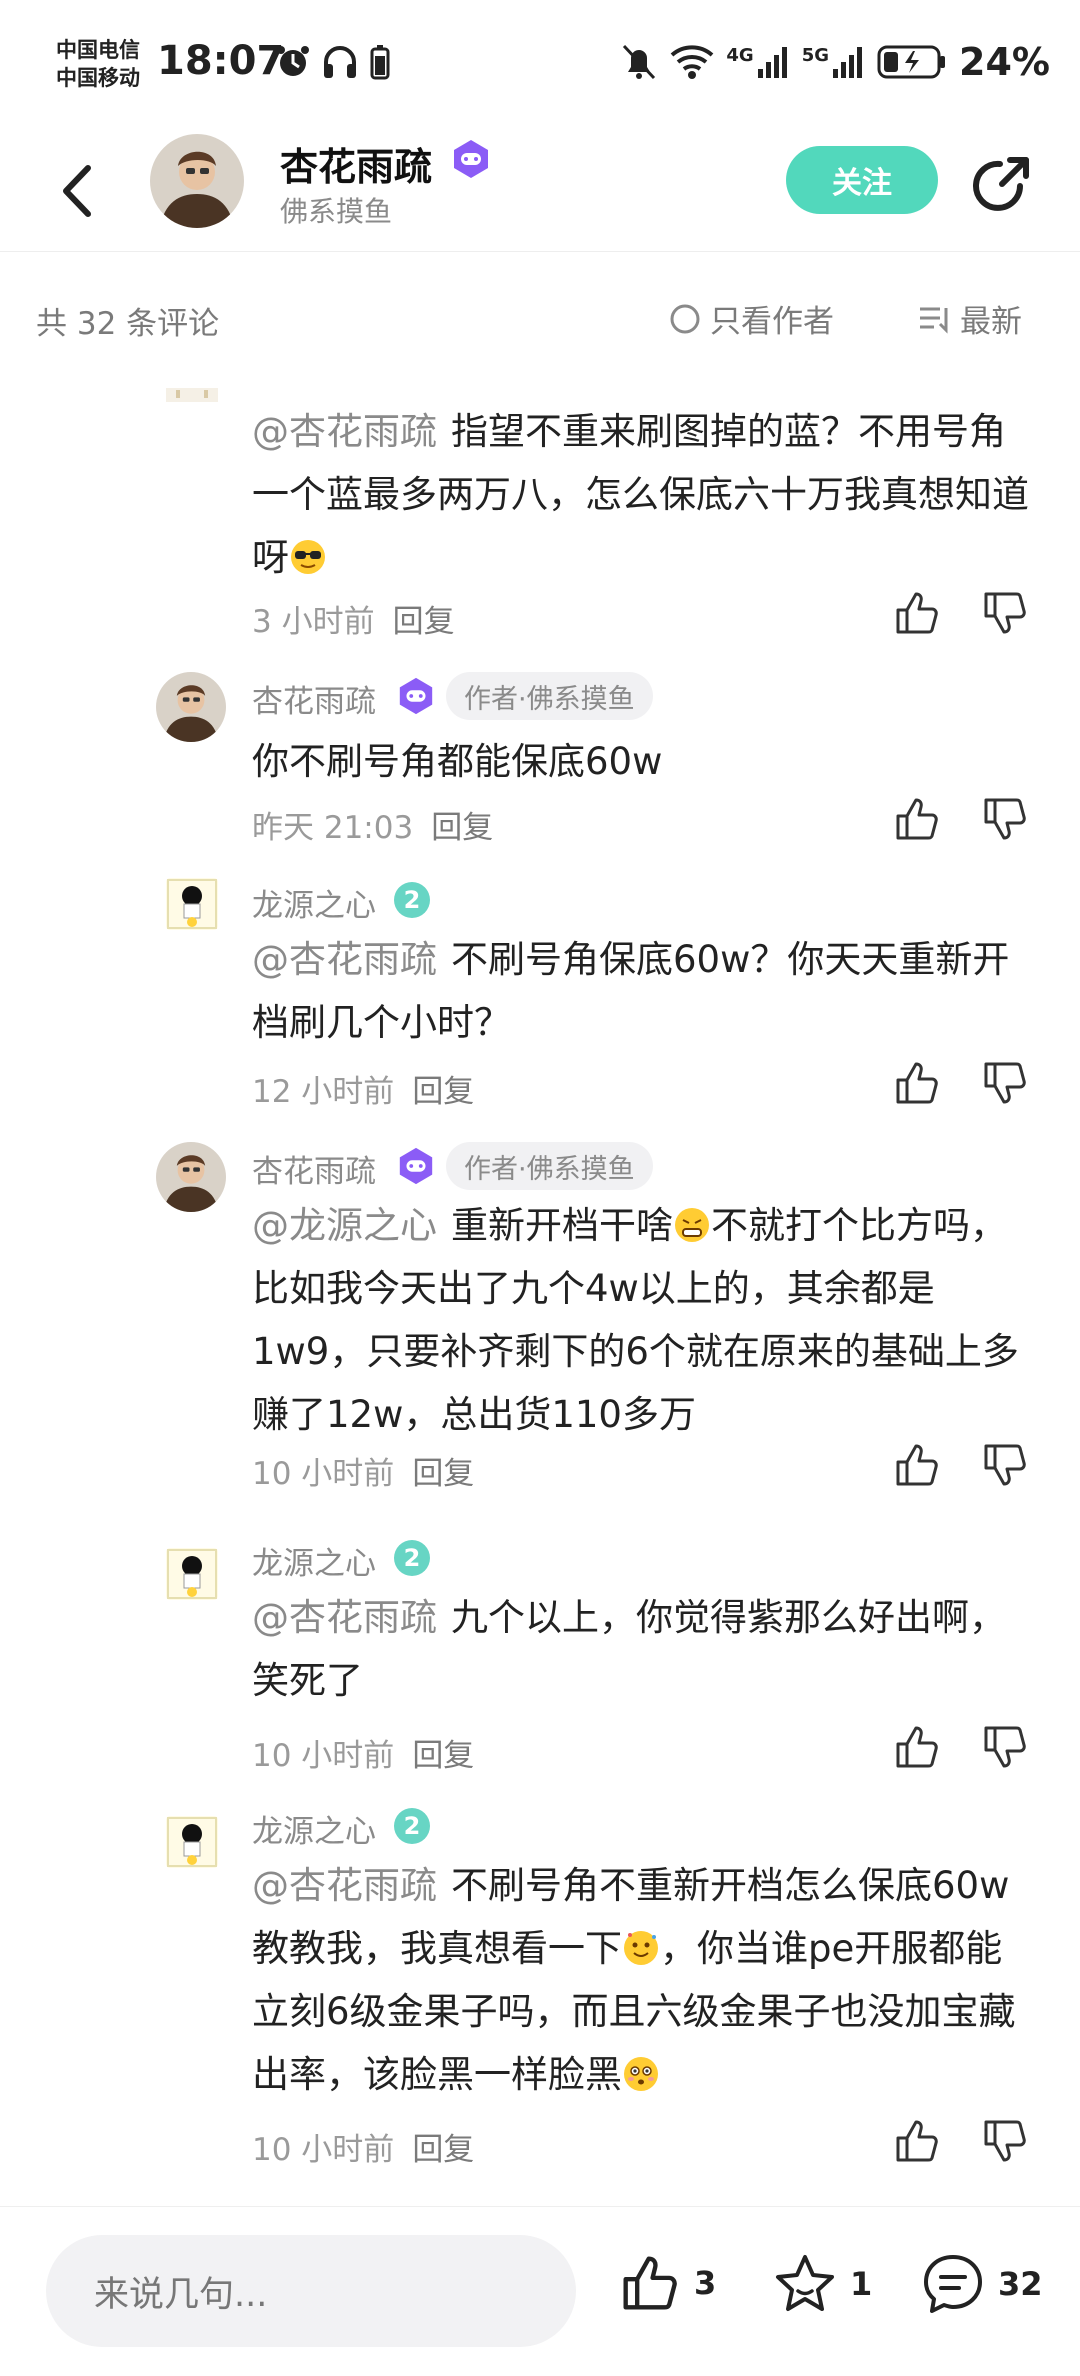  Describe the element at coordinates (667, 2283) in the screenshot. I see `like-action: 3` at that location.